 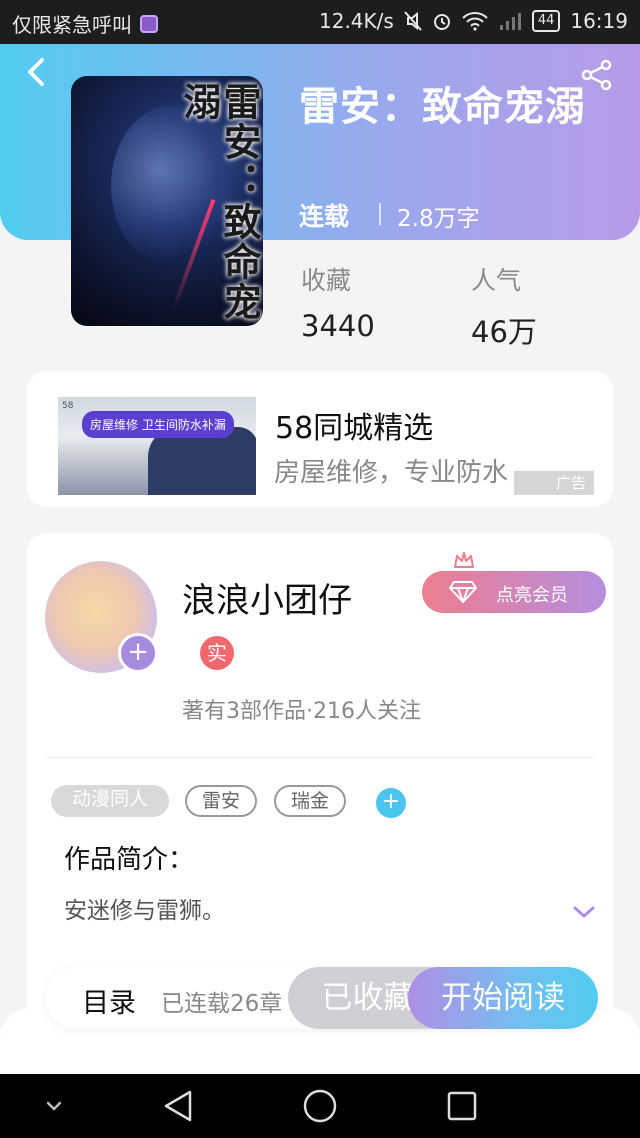 I want to click on status-bar: 仅限紧急呼叫 12.4K/s 44 16:19, so click(x=320, y=22).